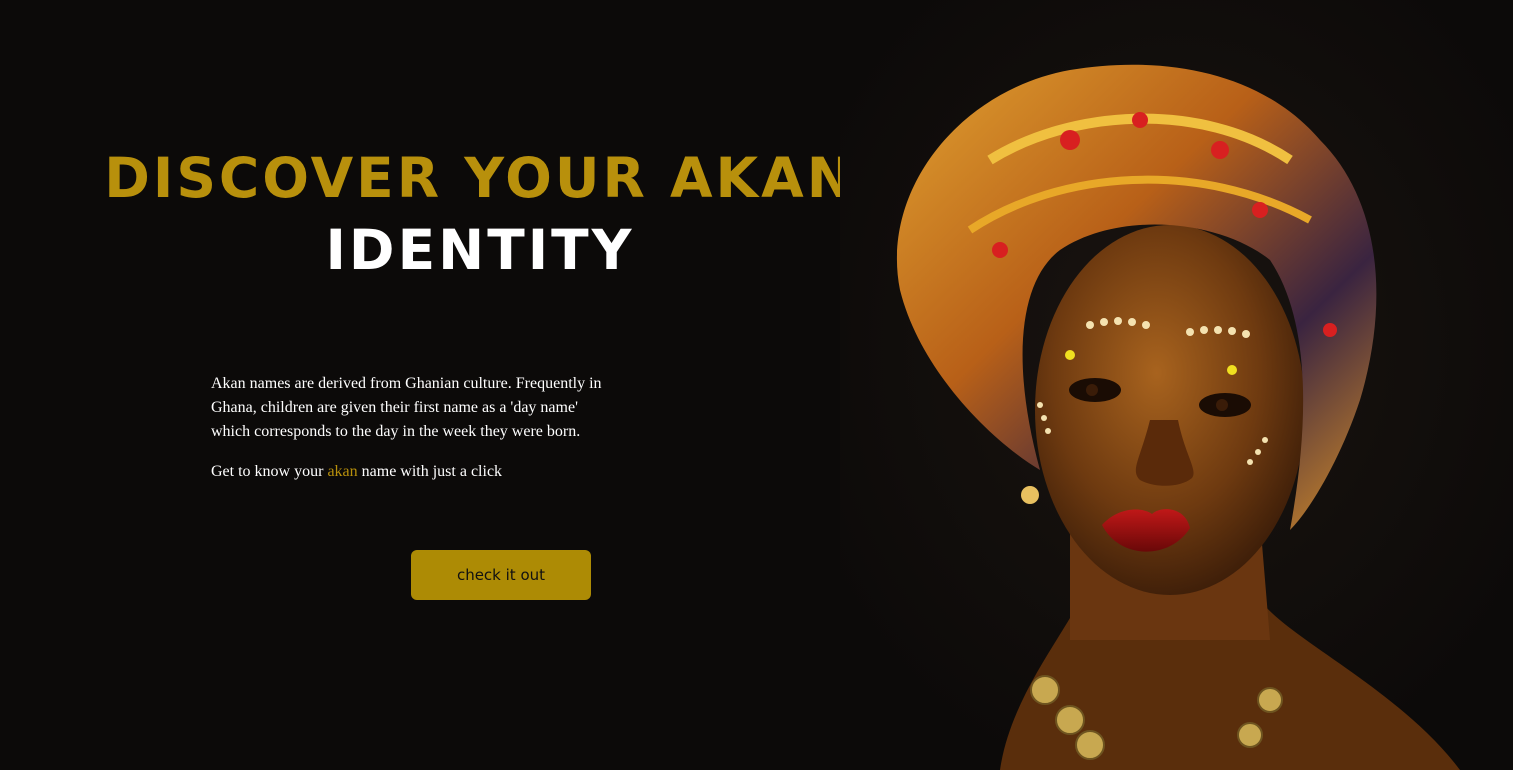 The height and width of the screenshot is (770, 1513). Describe the element at coordinates (430, 471) in the screenshot. I see `tagline-text-end: name with just a click` at that location.